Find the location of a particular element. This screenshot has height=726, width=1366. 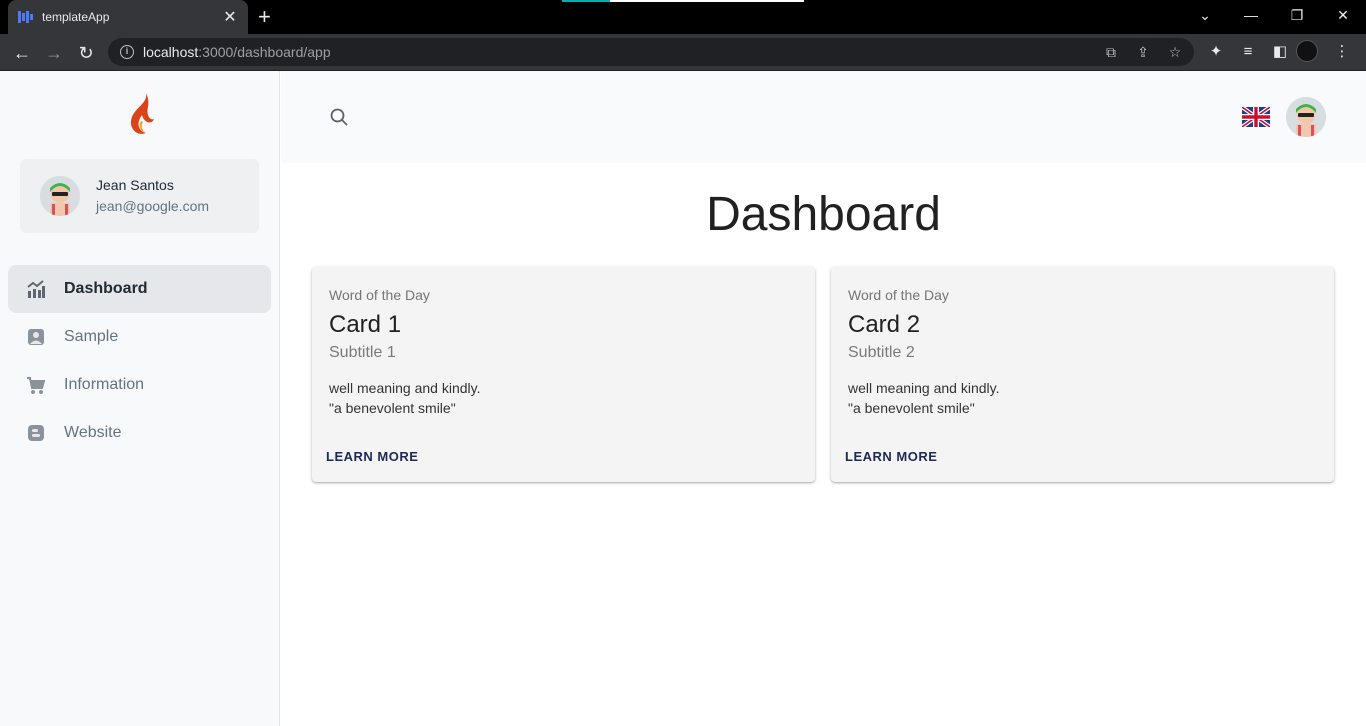

url-path: :3000/dashboard/app is located at coordinates (264, 52).